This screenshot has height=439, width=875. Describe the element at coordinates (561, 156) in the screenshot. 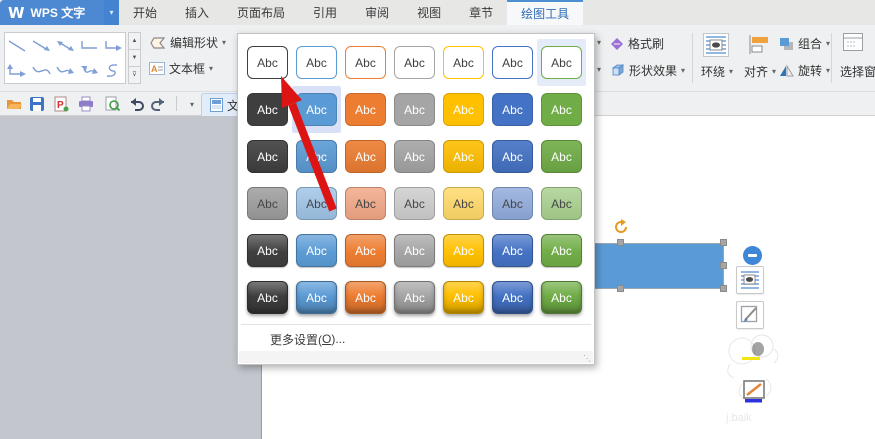

I see `style-swatch-subtle-7: Abc` at that location.